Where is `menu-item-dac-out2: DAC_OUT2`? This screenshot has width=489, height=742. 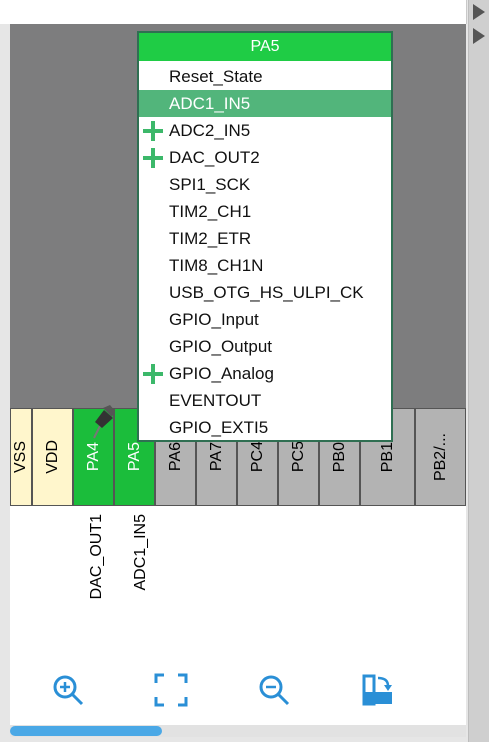
menu-item-dac-out2: DAC_OUT2 is located at coordinates (265, 157).